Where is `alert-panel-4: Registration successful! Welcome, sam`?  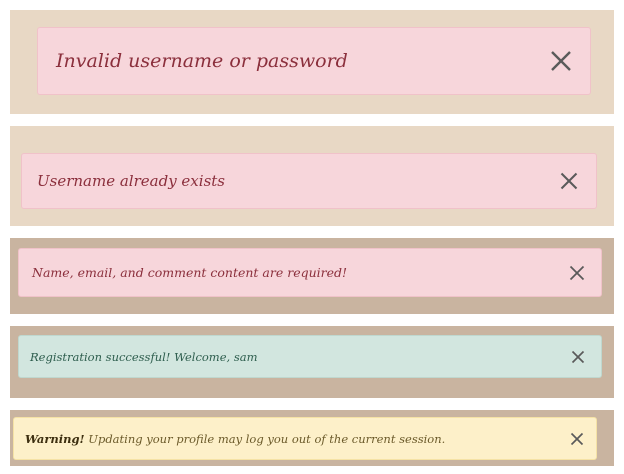
alert-panel-4: Registration successful! Welcome, sam is located at coordinates (312, 362).